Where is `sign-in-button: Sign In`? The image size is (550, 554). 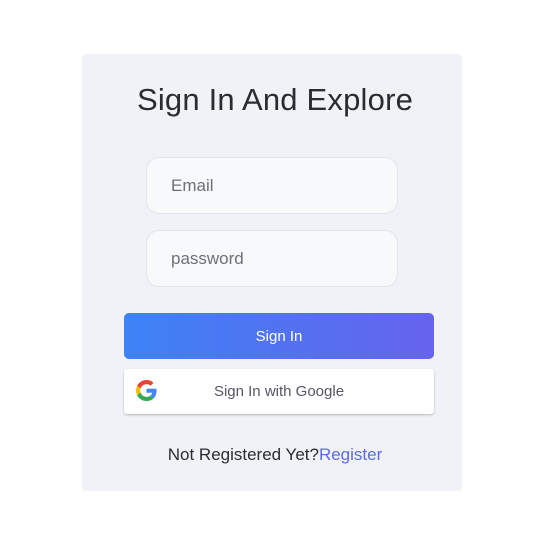
sign-in-button: Sign In is located at coordinates (279, 336).